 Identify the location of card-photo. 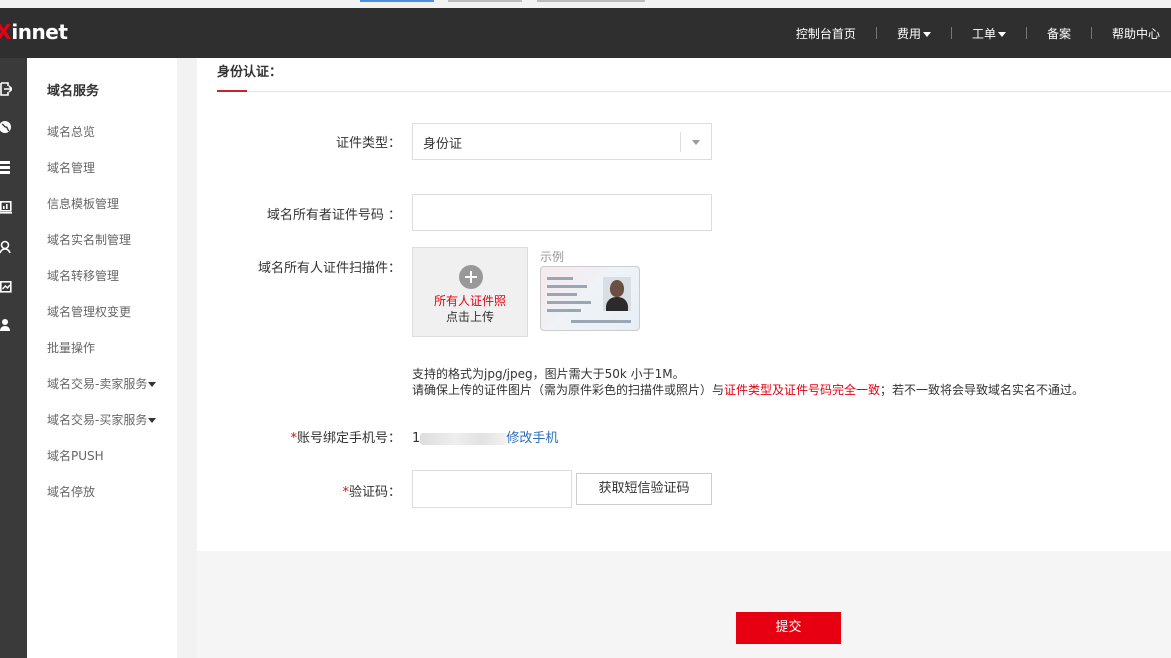
(617, 294).